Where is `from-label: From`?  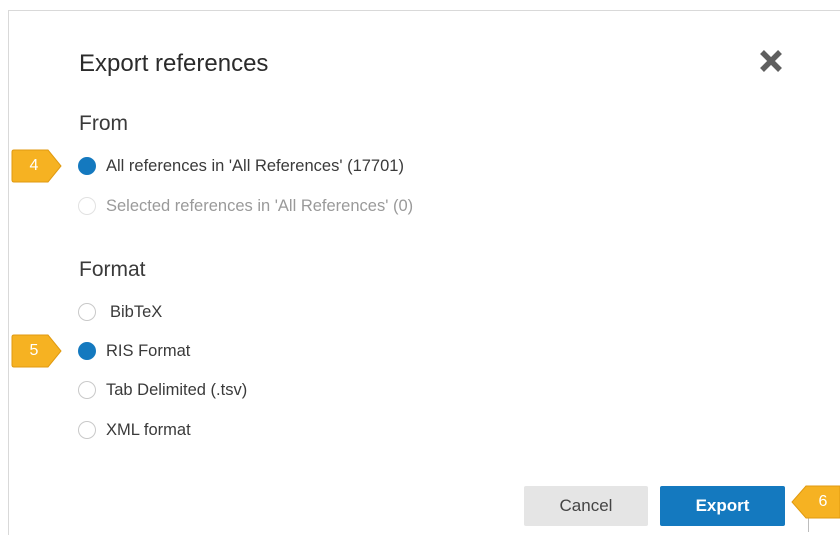
from-label: From is located at coordinates (103, 123).